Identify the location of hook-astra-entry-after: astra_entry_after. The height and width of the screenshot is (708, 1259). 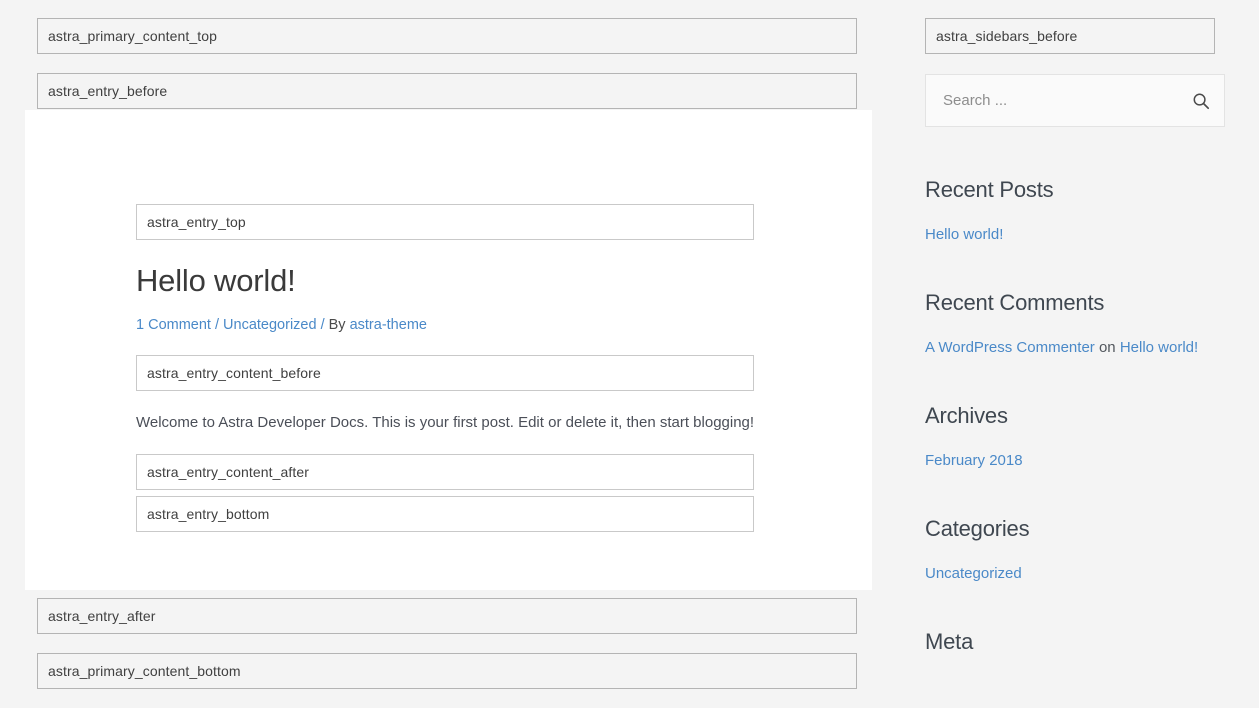
(447, 616).